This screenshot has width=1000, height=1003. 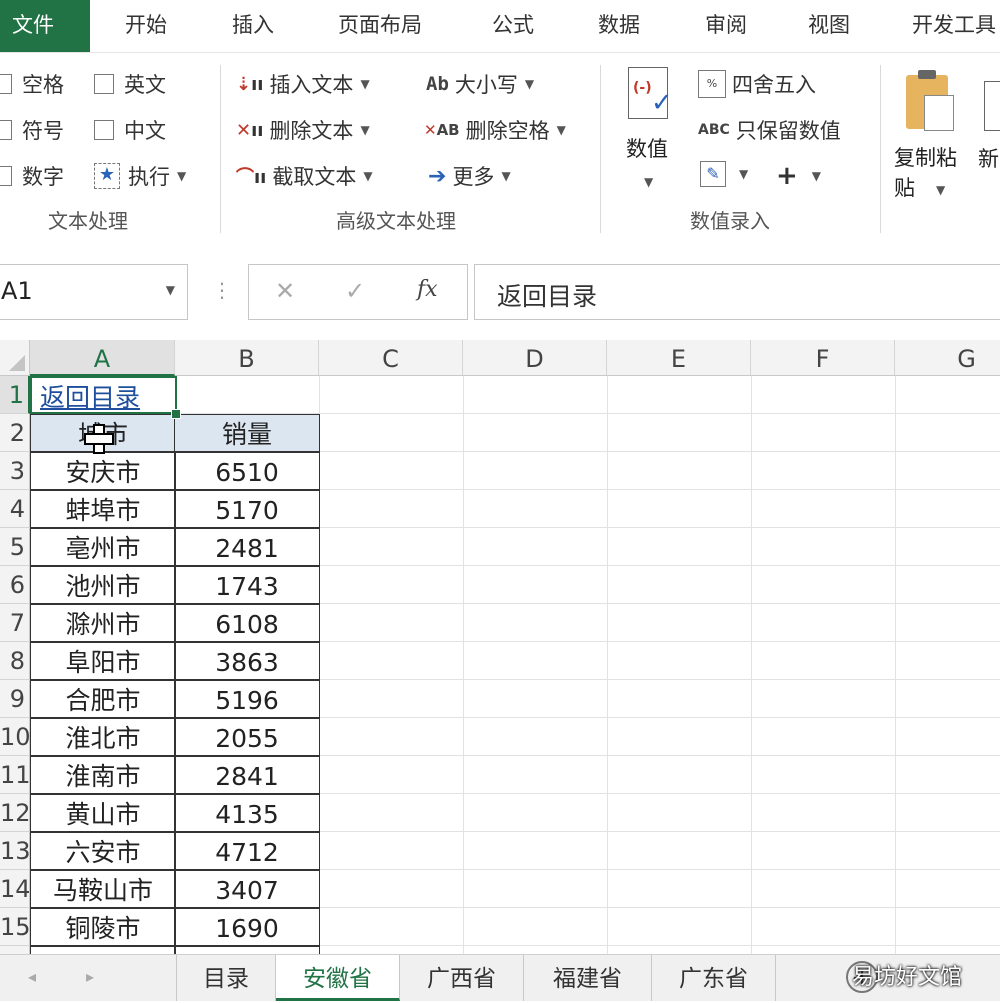 I want to click on confirm-icon: ✓, so click(x=355, y=291).